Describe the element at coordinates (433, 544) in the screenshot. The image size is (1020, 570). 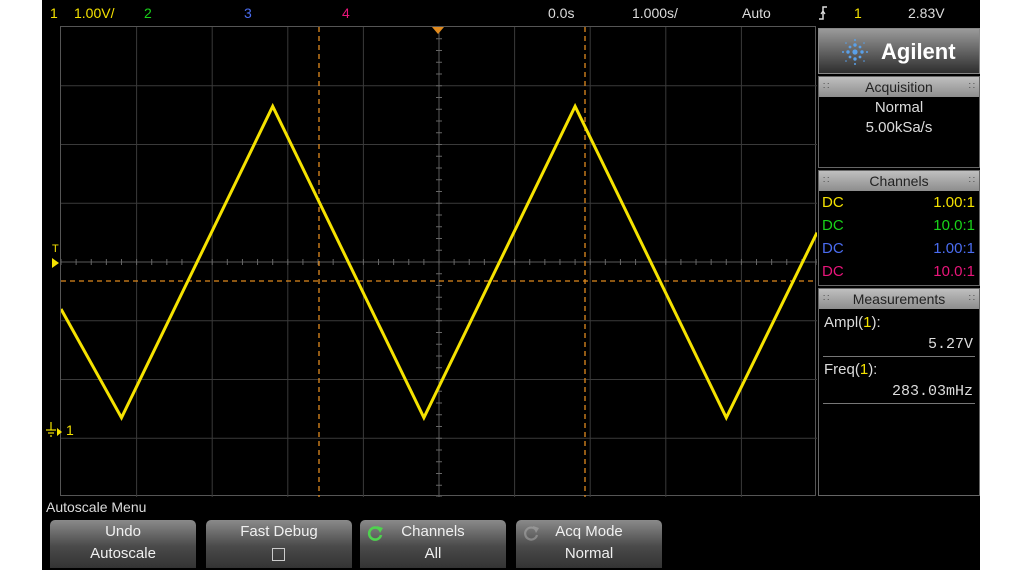
I see `channels-button: Channels All` at that location.